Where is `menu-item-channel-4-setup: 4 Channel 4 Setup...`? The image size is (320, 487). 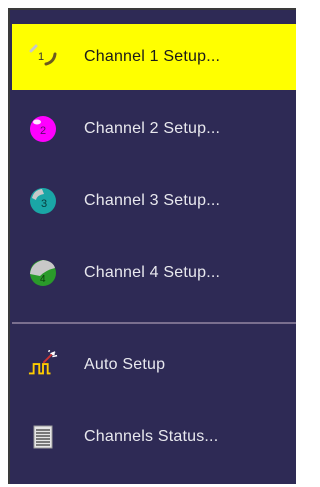 menu-item-channel-4-setup: 4 Channel 4 Setup... is located at coordinates (154, 273).